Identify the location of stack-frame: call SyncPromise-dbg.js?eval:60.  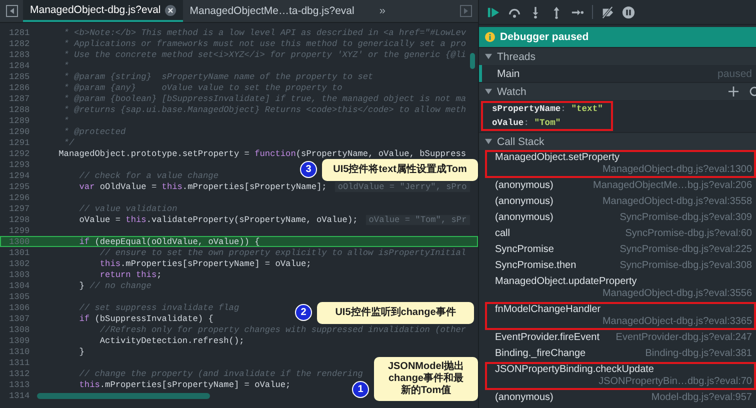
(617, 234).